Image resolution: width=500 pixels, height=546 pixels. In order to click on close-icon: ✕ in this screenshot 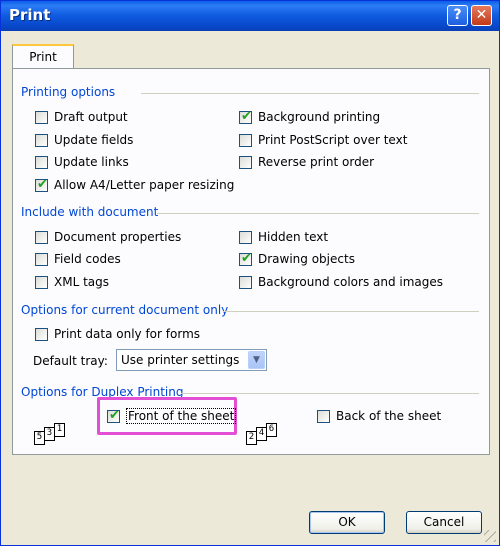, I will do `click(481, 15)`.